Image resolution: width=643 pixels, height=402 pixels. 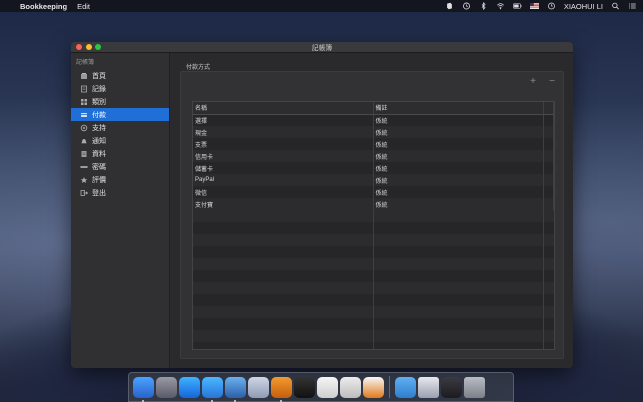 I want to click on add-button: +, so click(x=533, y=82).